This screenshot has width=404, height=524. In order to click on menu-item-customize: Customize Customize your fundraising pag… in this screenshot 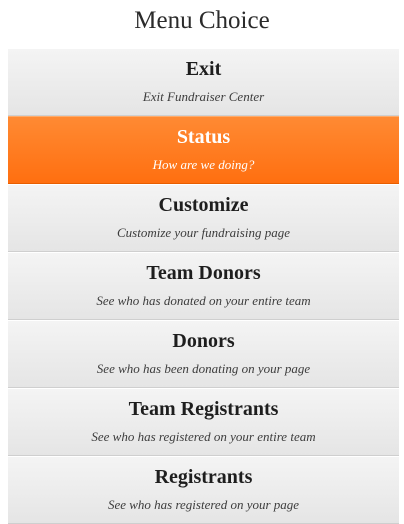, I will do `click(203, 218)`.